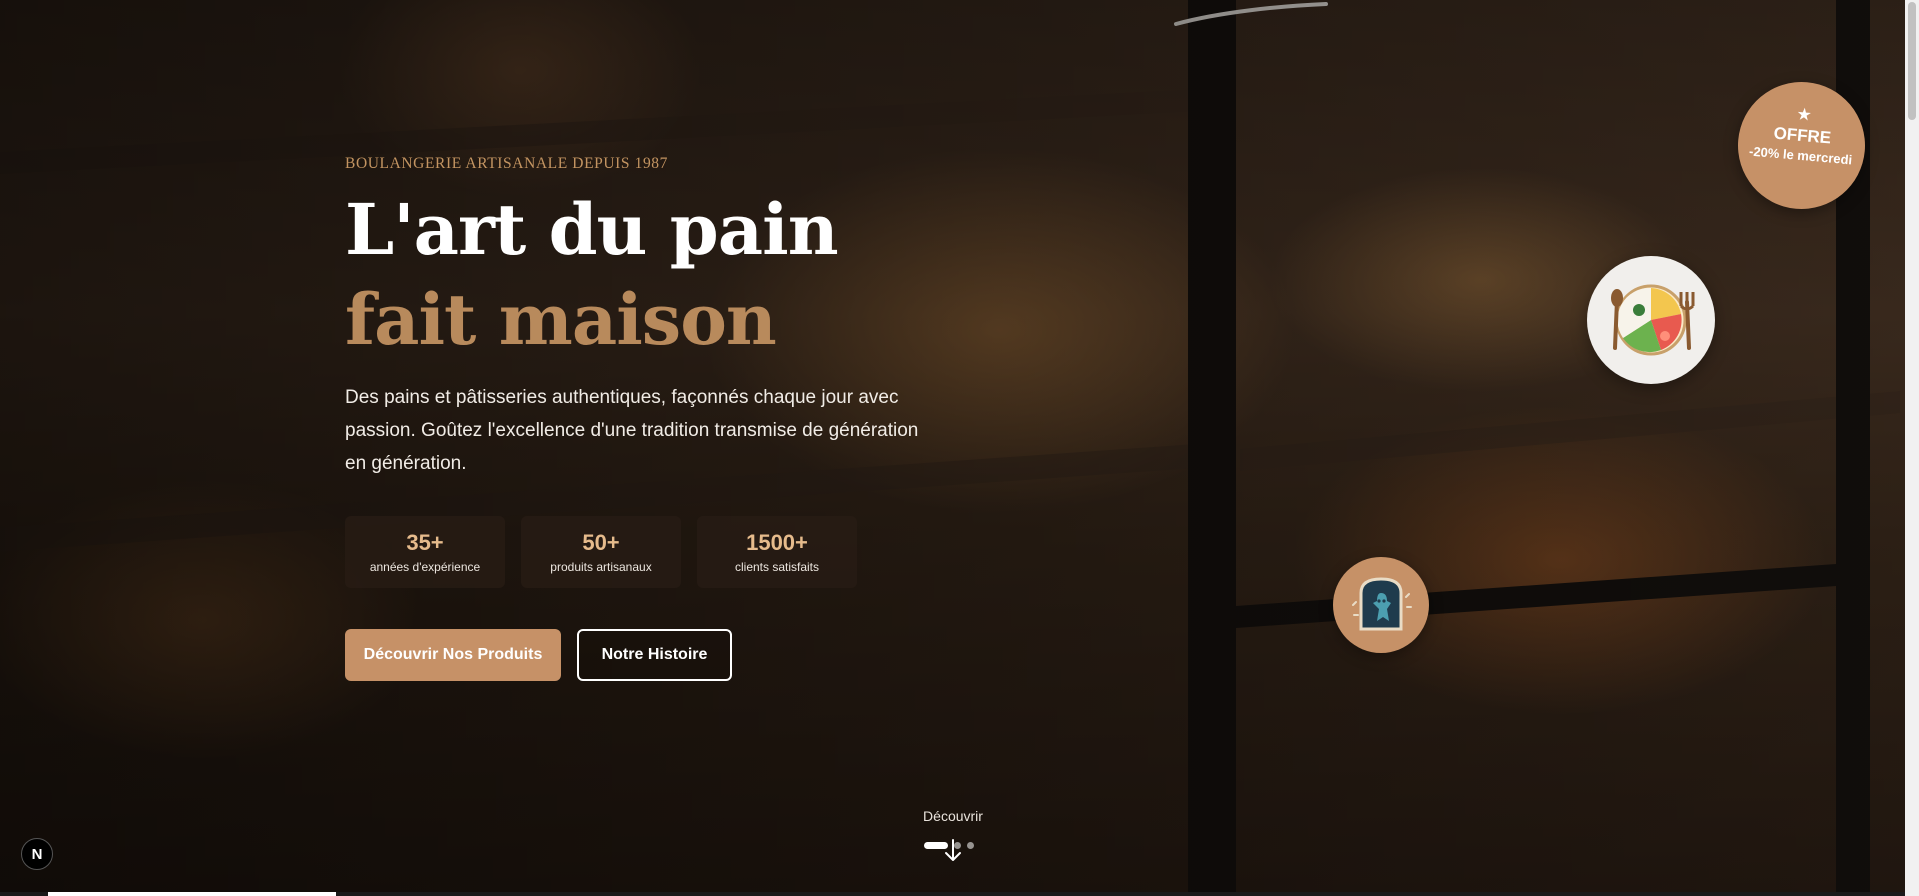 This screenshot has height=896, width=1919. What do you see at coordinates (953, 816) in the screenshot?
I see `scroll-discover-label: Découvrir` at bounding box center [953, 816].